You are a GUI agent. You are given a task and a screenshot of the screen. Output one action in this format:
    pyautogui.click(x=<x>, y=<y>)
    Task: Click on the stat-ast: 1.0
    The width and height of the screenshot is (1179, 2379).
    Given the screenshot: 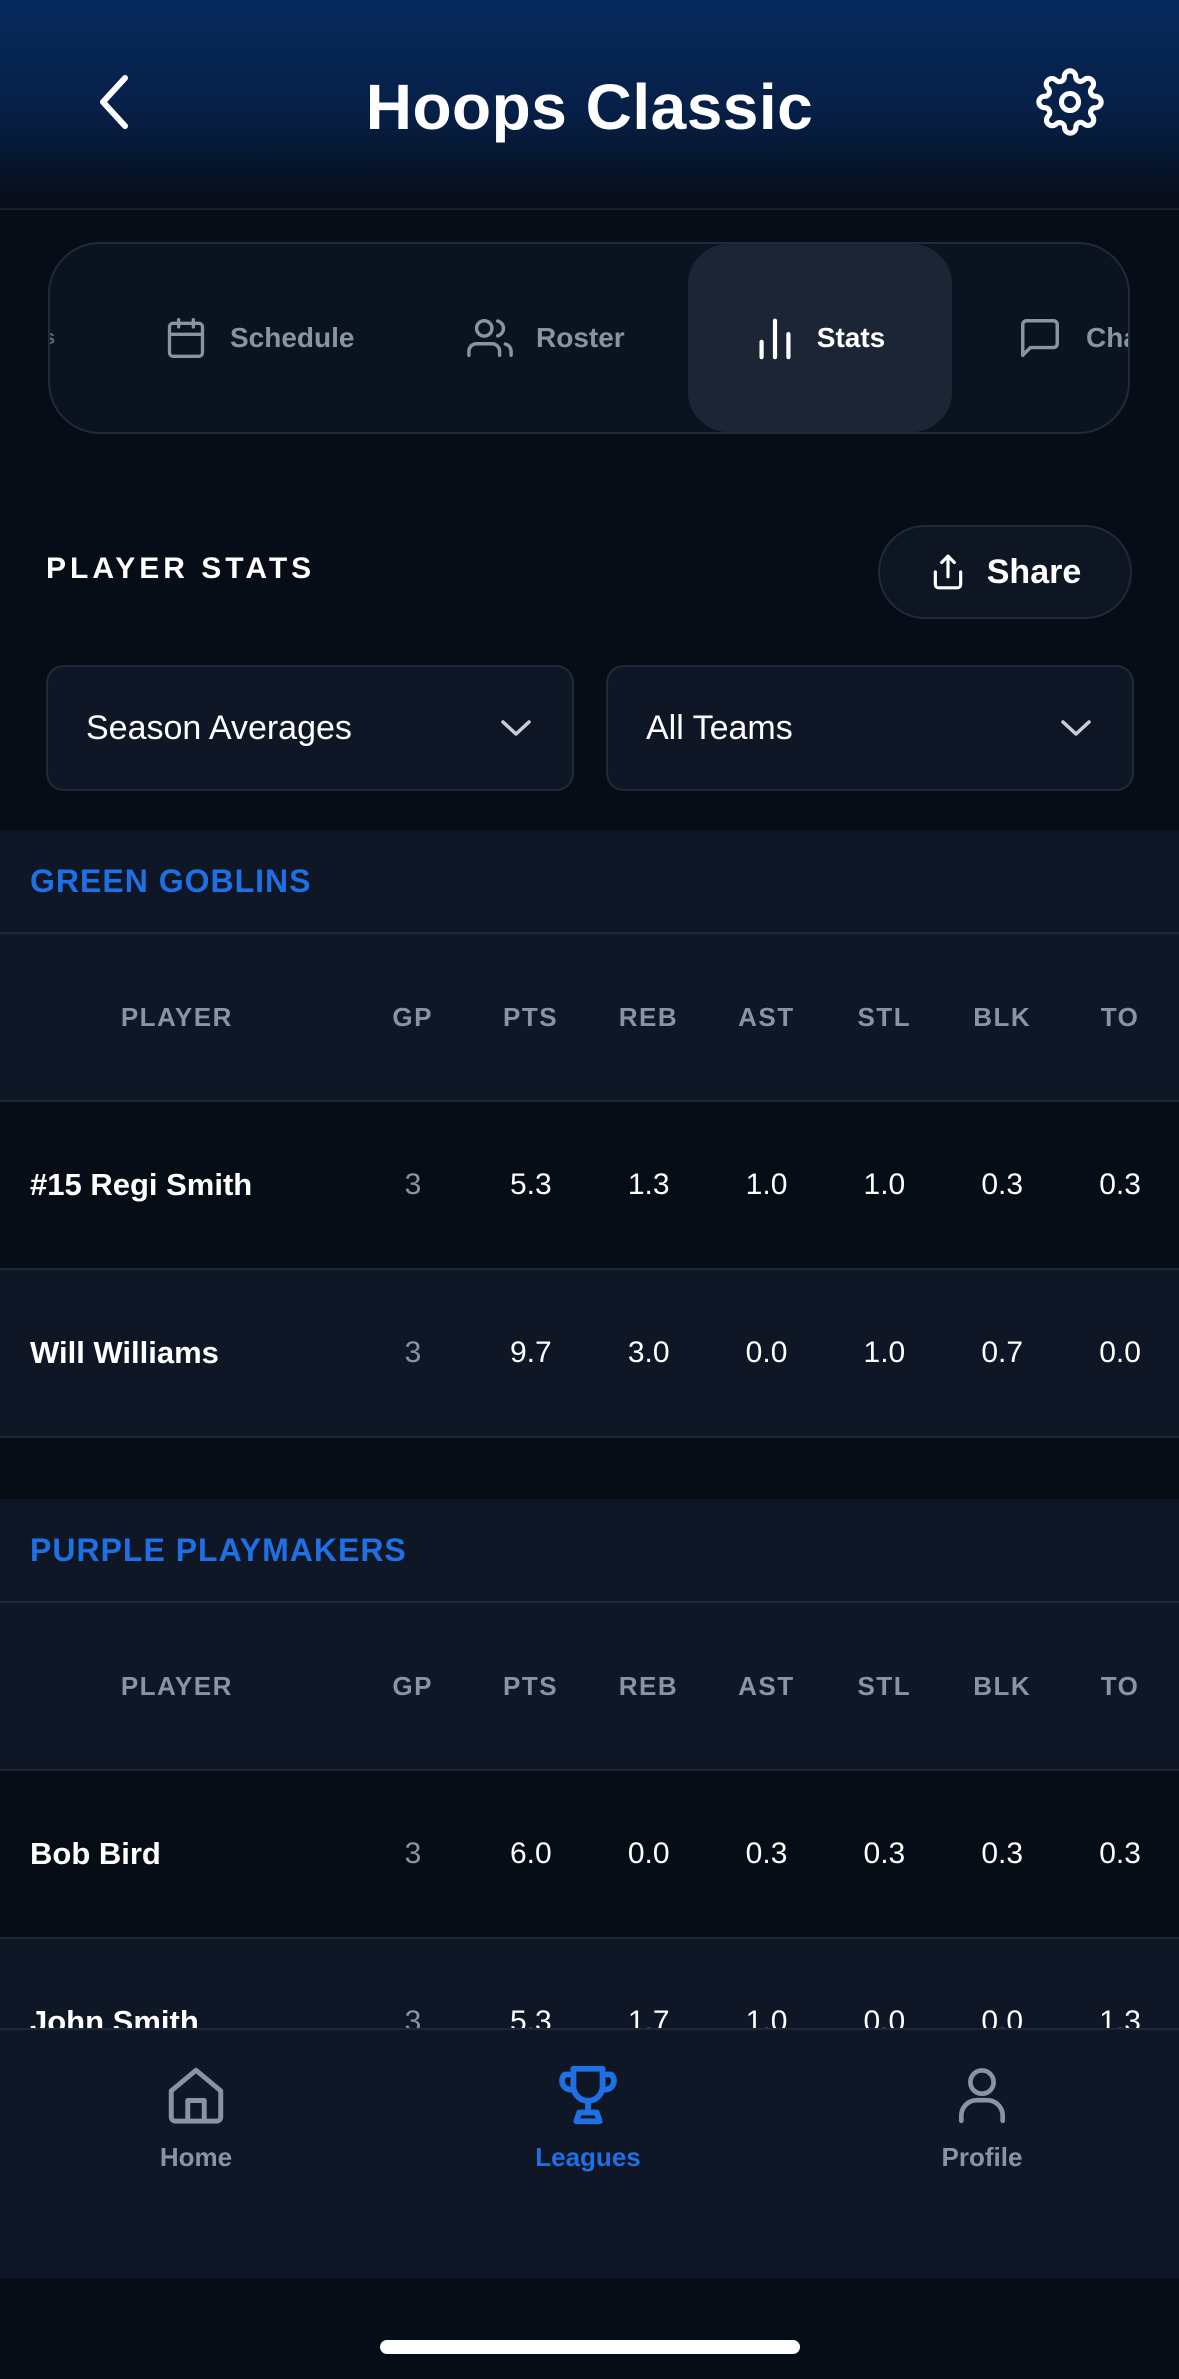 What is the action you would take?
    pyautogui.click(x=766, y=1184)
    